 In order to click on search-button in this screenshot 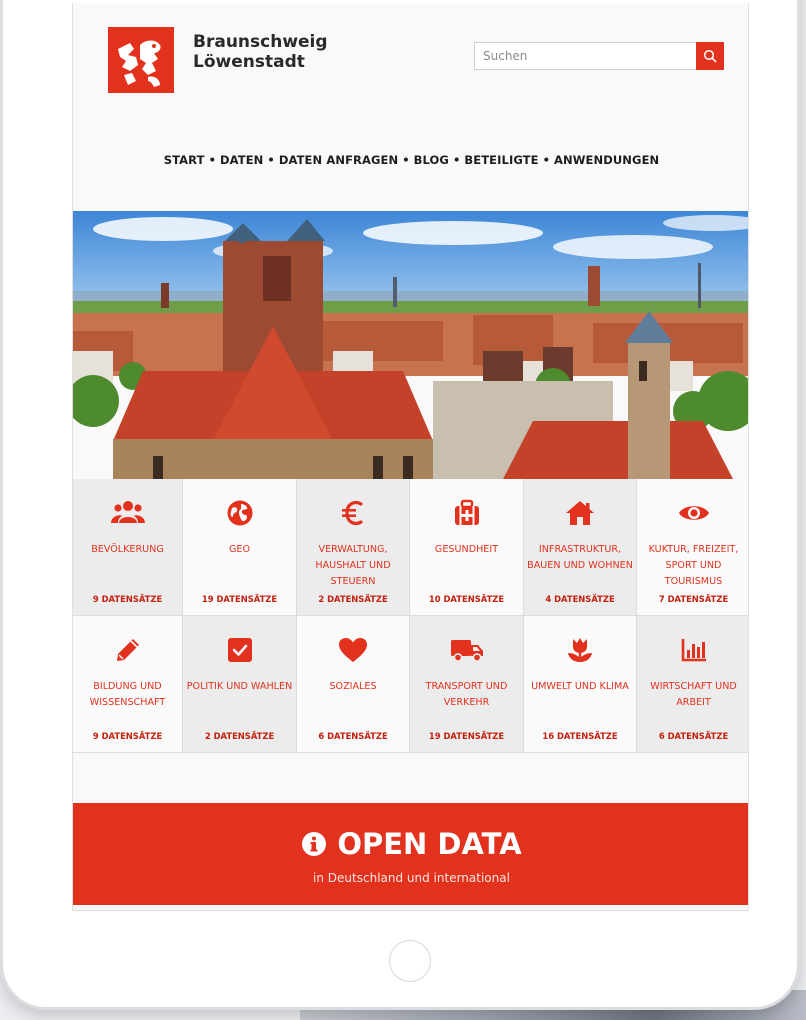, I will do `click(710, 56)`.